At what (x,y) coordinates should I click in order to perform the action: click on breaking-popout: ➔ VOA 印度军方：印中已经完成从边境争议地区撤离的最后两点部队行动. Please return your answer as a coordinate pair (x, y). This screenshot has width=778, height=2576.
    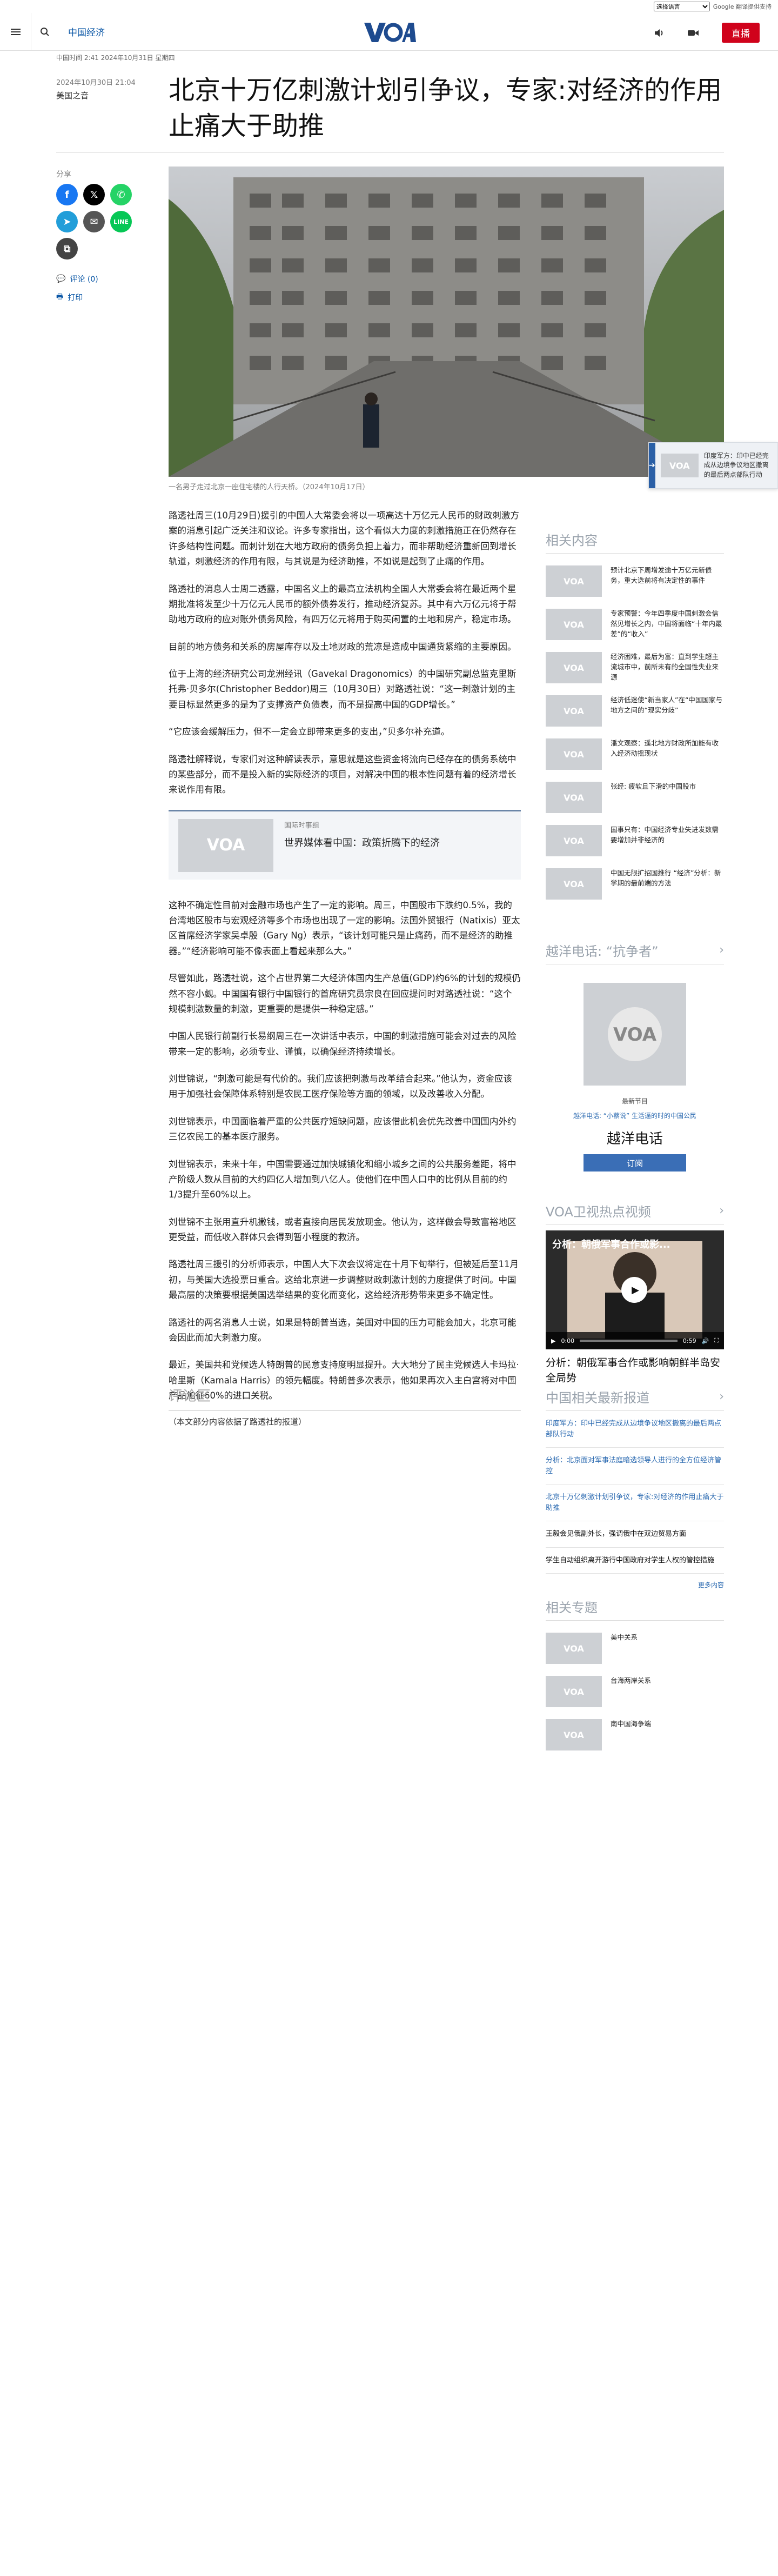
    Looking at the image, I should click on (713, 465).